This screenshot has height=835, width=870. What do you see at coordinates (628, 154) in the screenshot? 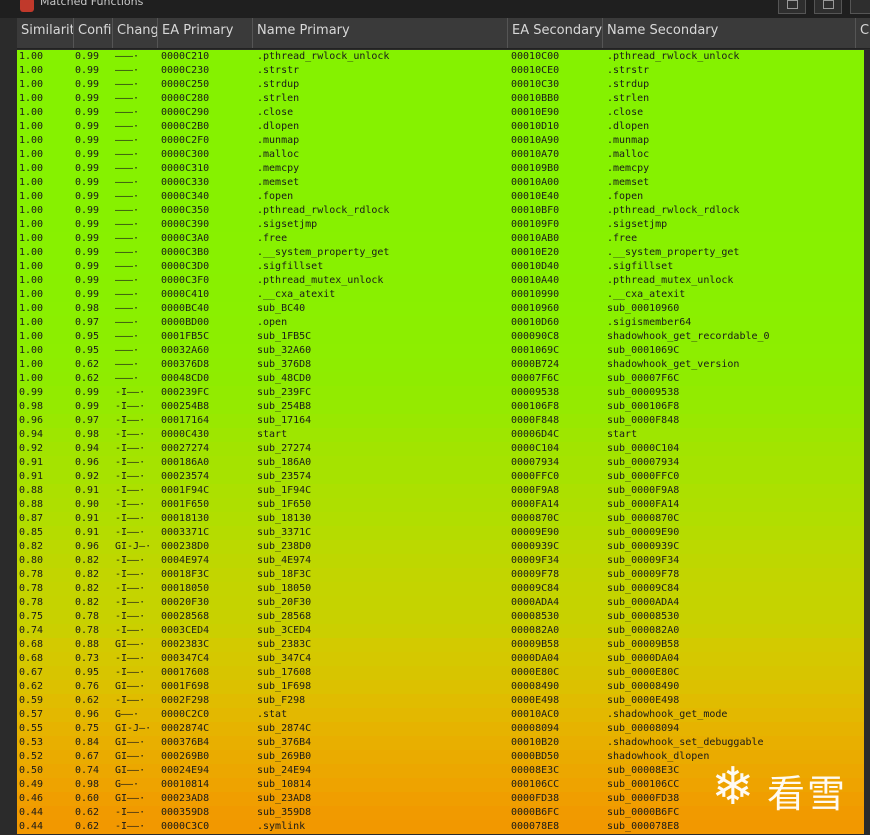
I see `name-secondary-cell: .malloc` at bounding box center [628, 154].